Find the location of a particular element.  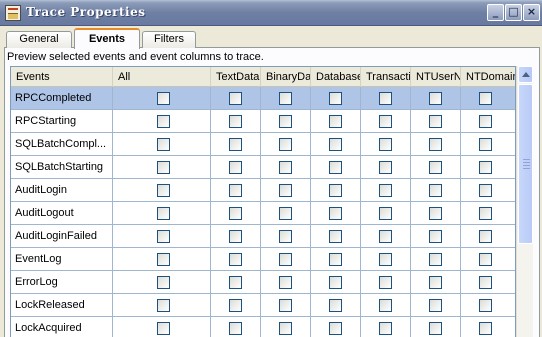

tab-events: Events is located at coordinates (107, 38).